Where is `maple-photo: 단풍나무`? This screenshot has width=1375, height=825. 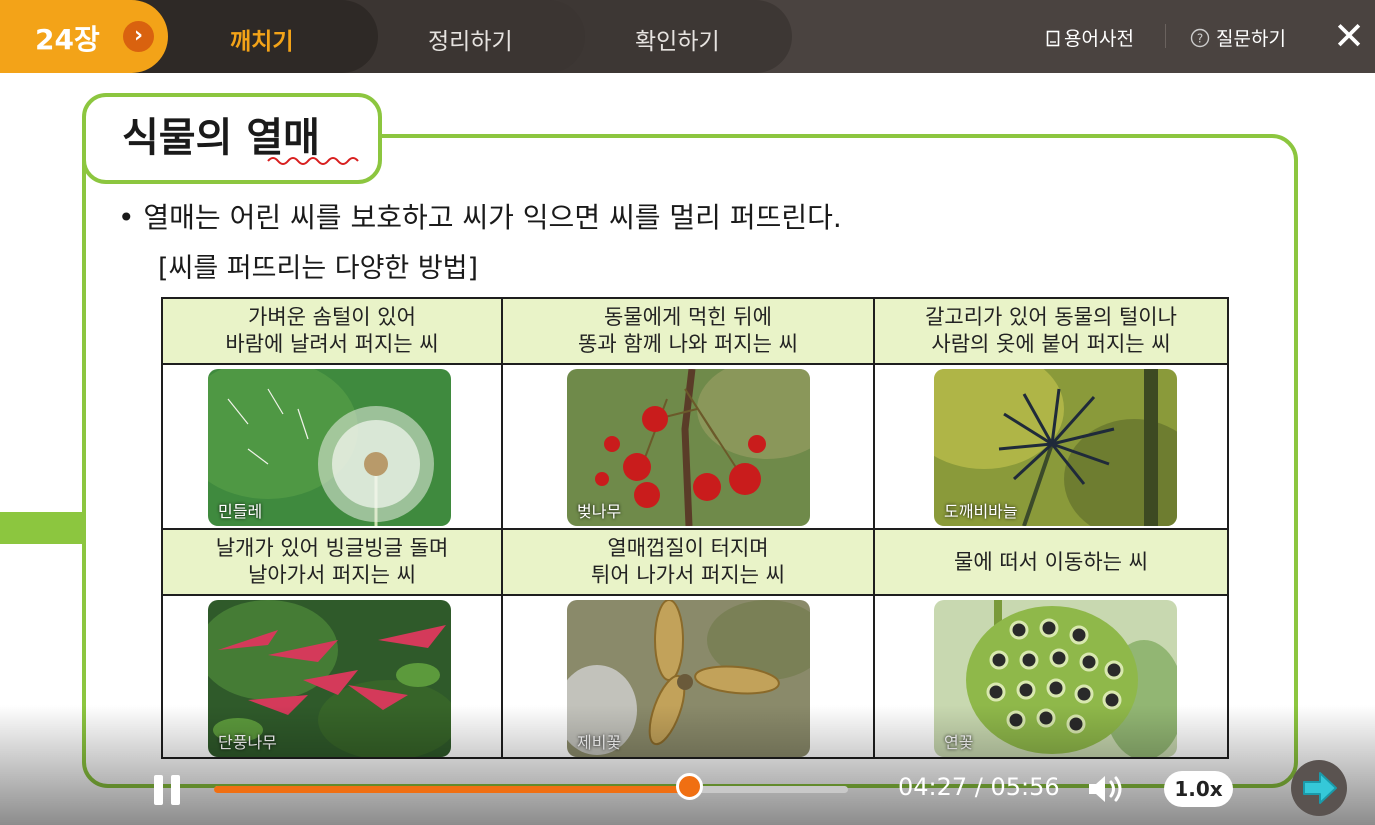
maple-photo: 단풍나무 is located at coordinates (329, 678).